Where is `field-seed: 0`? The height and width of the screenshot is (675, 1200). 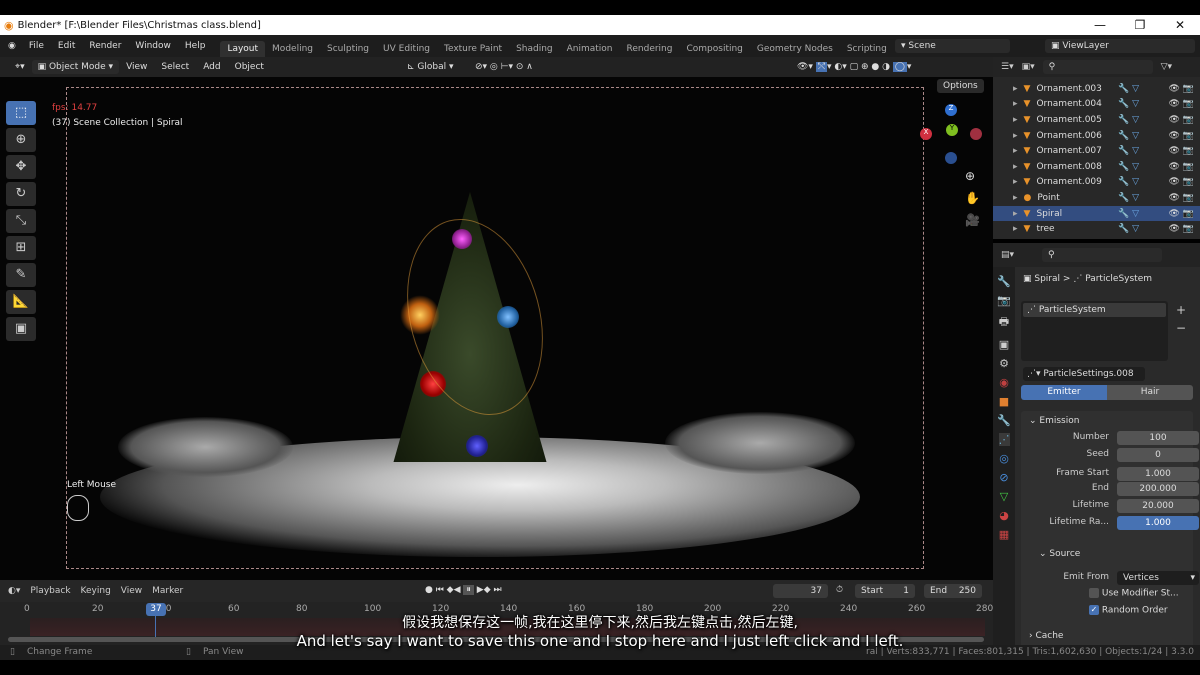 field-seed: 0 is located at coordinates (1158, 455).